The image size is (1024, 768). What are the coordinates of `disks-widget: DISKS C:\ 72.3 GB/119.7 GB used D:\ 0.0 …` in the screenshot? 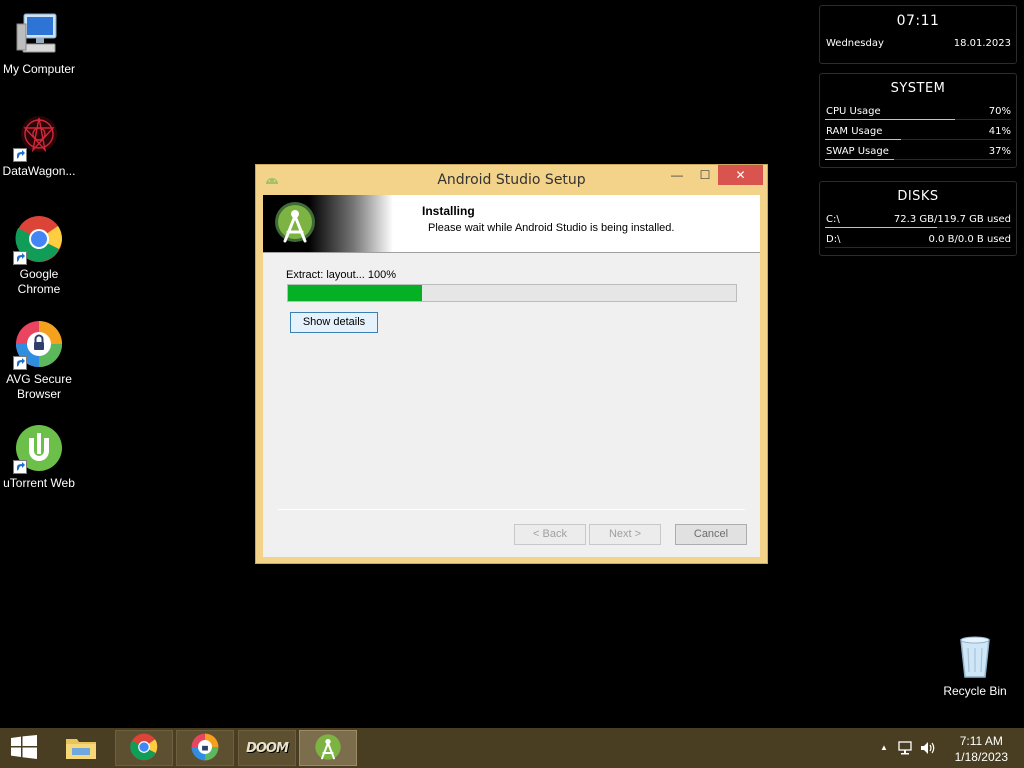 It's located at (918, 218).